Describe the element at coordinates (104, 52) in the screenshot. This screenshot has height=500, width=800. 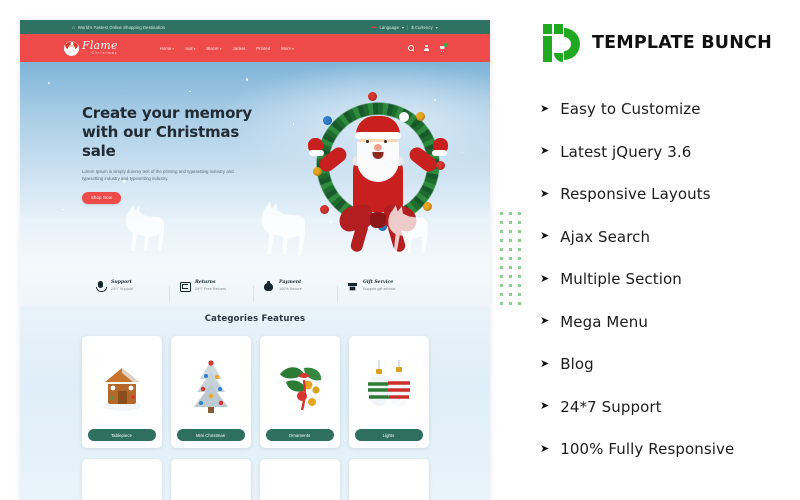
I see `logo-subtitle: Christmas` at that location.